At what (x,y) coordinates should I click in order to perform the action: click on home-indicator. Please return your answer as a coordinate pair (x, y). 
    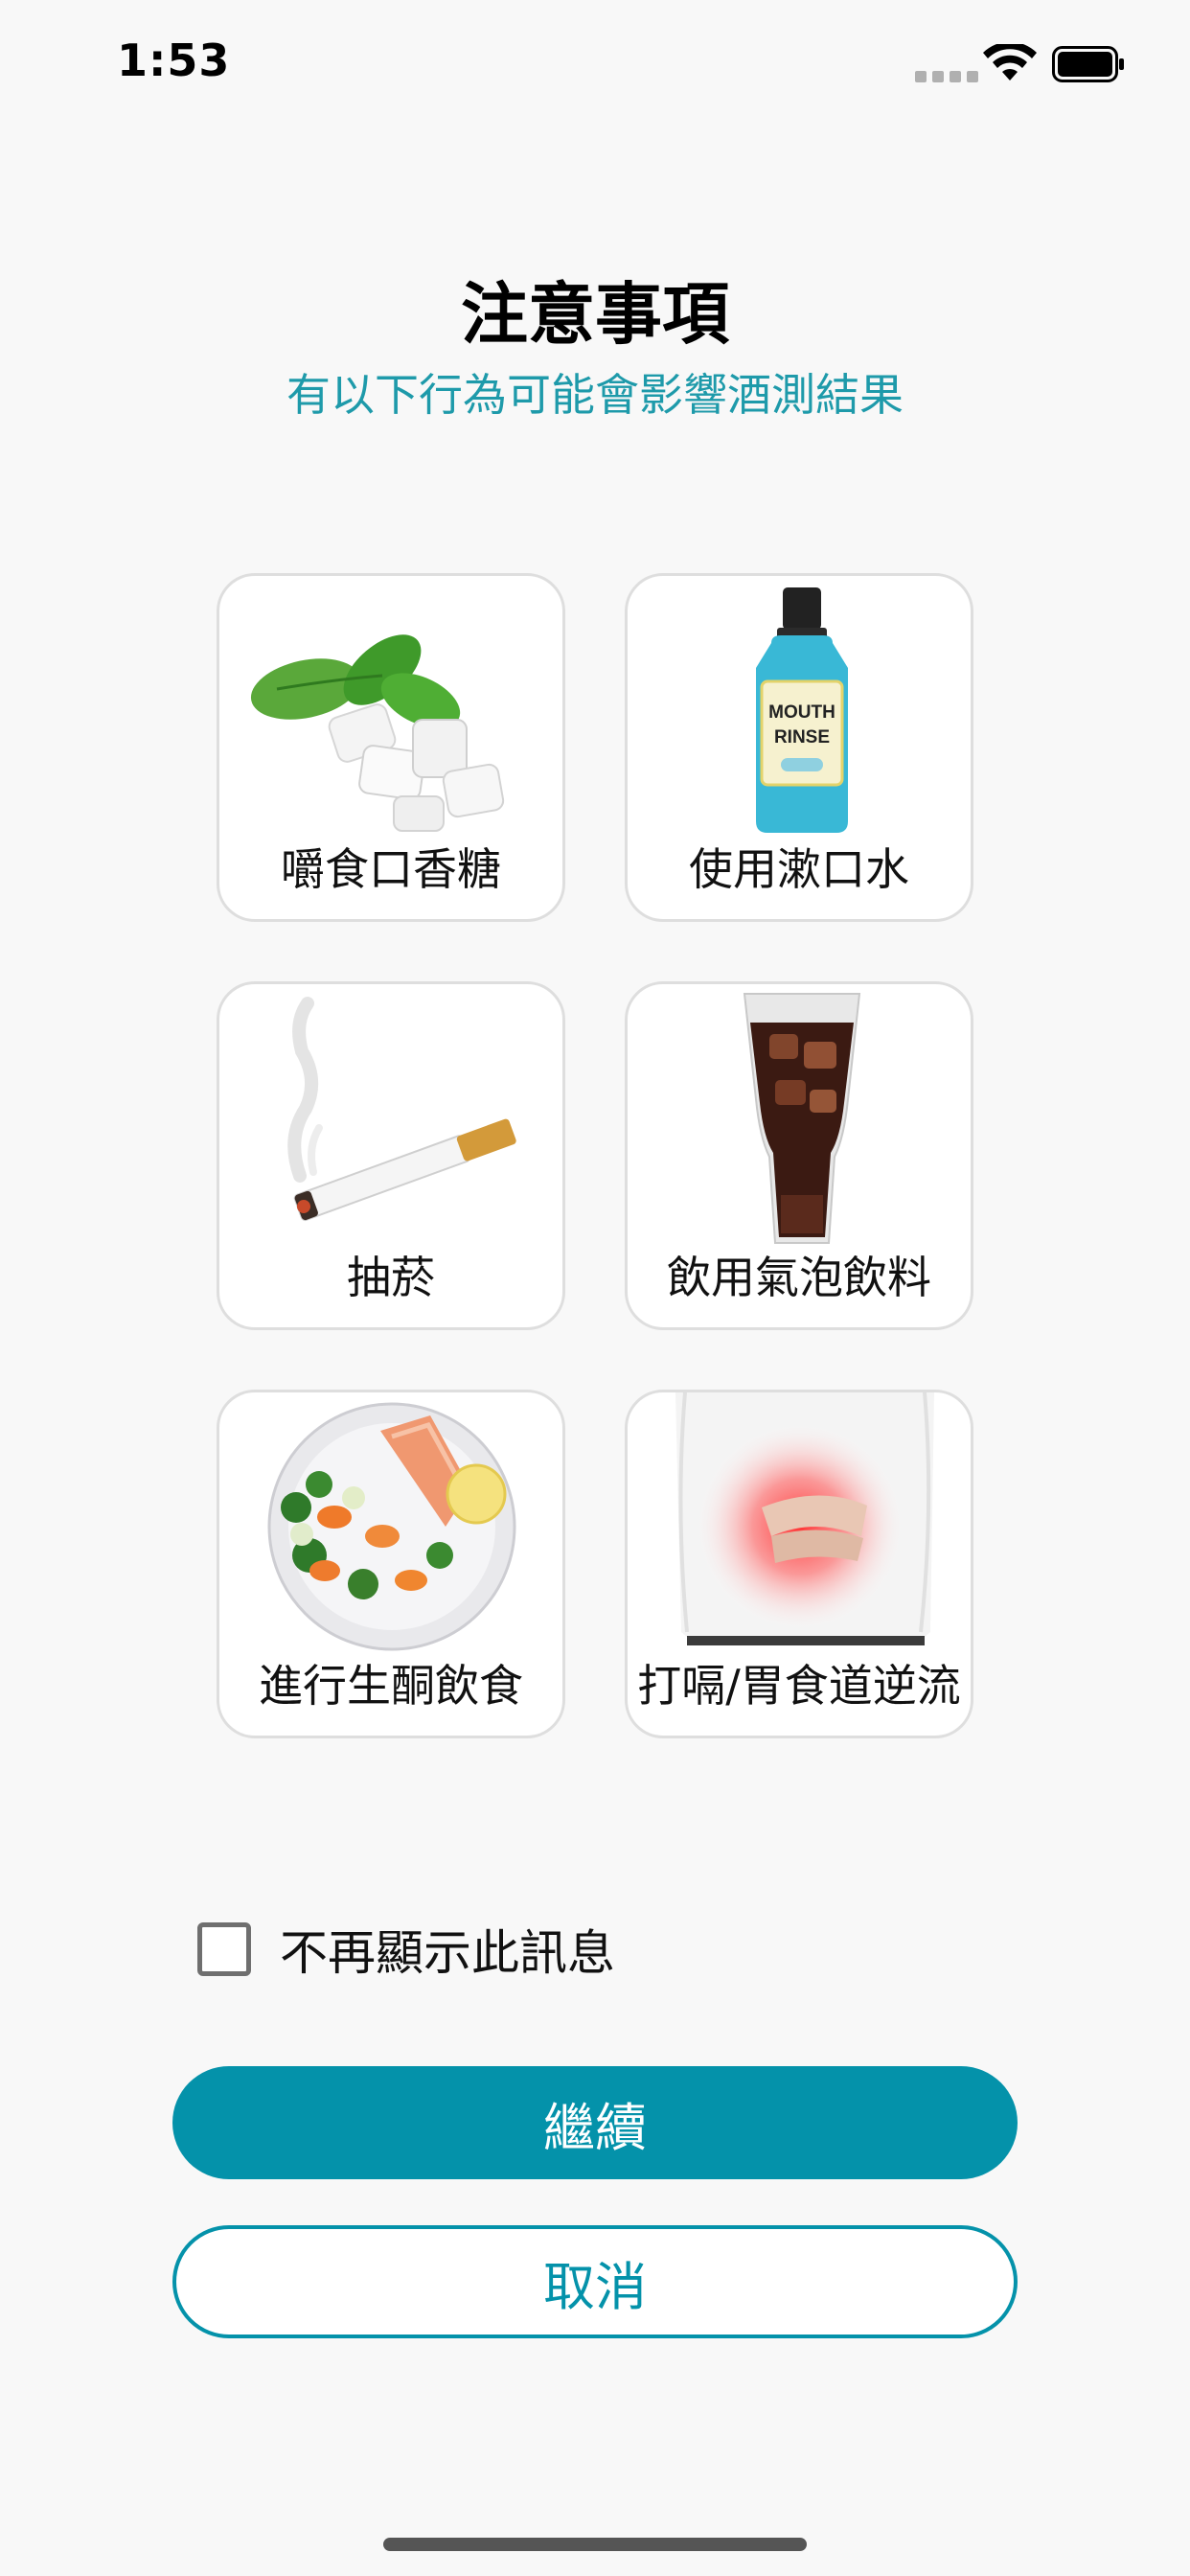
    Looking at the image, I should click on (595, 2544).